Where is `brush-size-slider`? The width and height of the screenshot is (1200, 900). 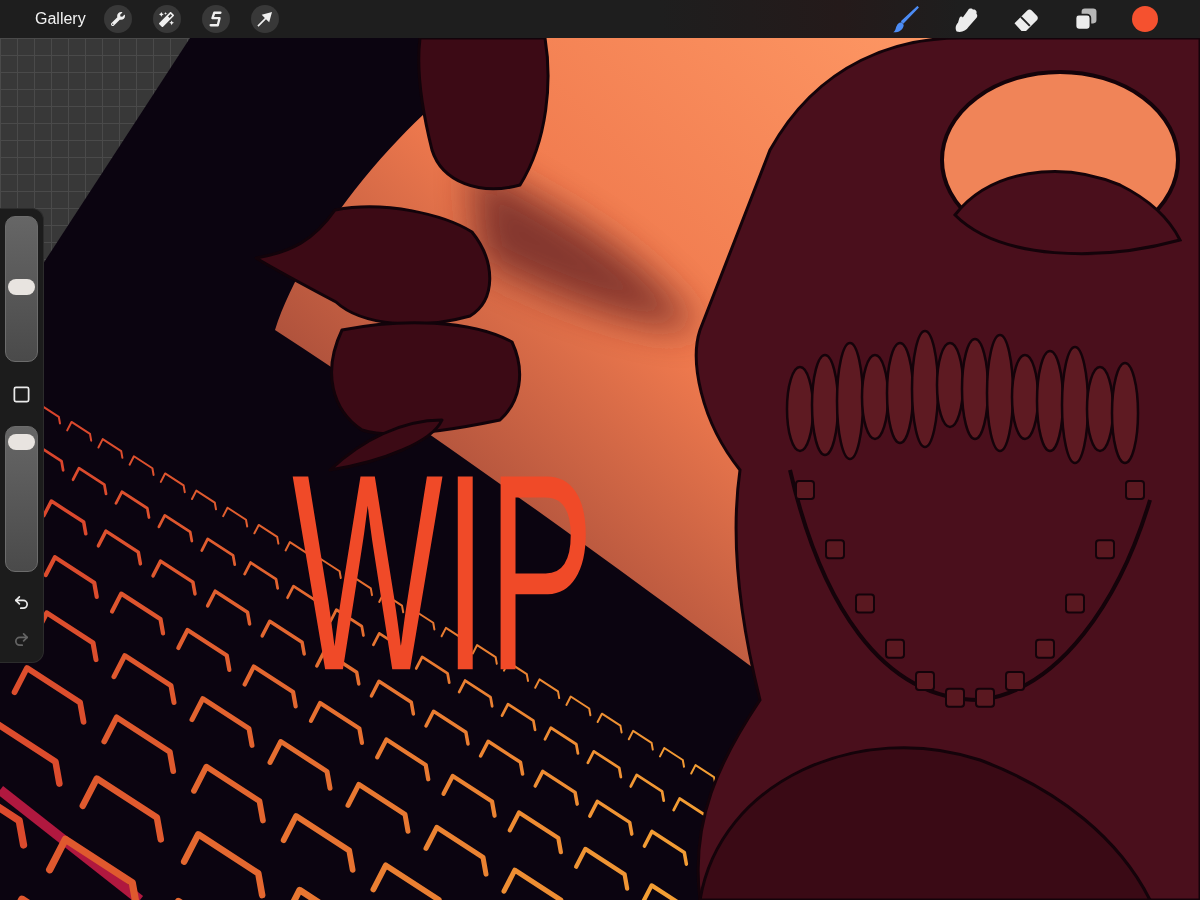 brush-size-slider is located at coordinates (21, 289).